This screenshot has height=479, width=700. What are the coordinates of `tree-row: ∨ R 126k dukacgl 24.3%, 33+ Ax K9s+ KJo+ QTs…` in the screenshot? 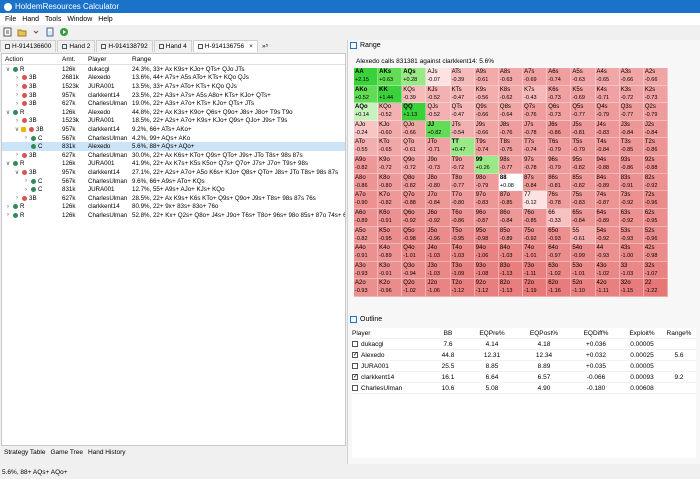 It's located at (173, 69).